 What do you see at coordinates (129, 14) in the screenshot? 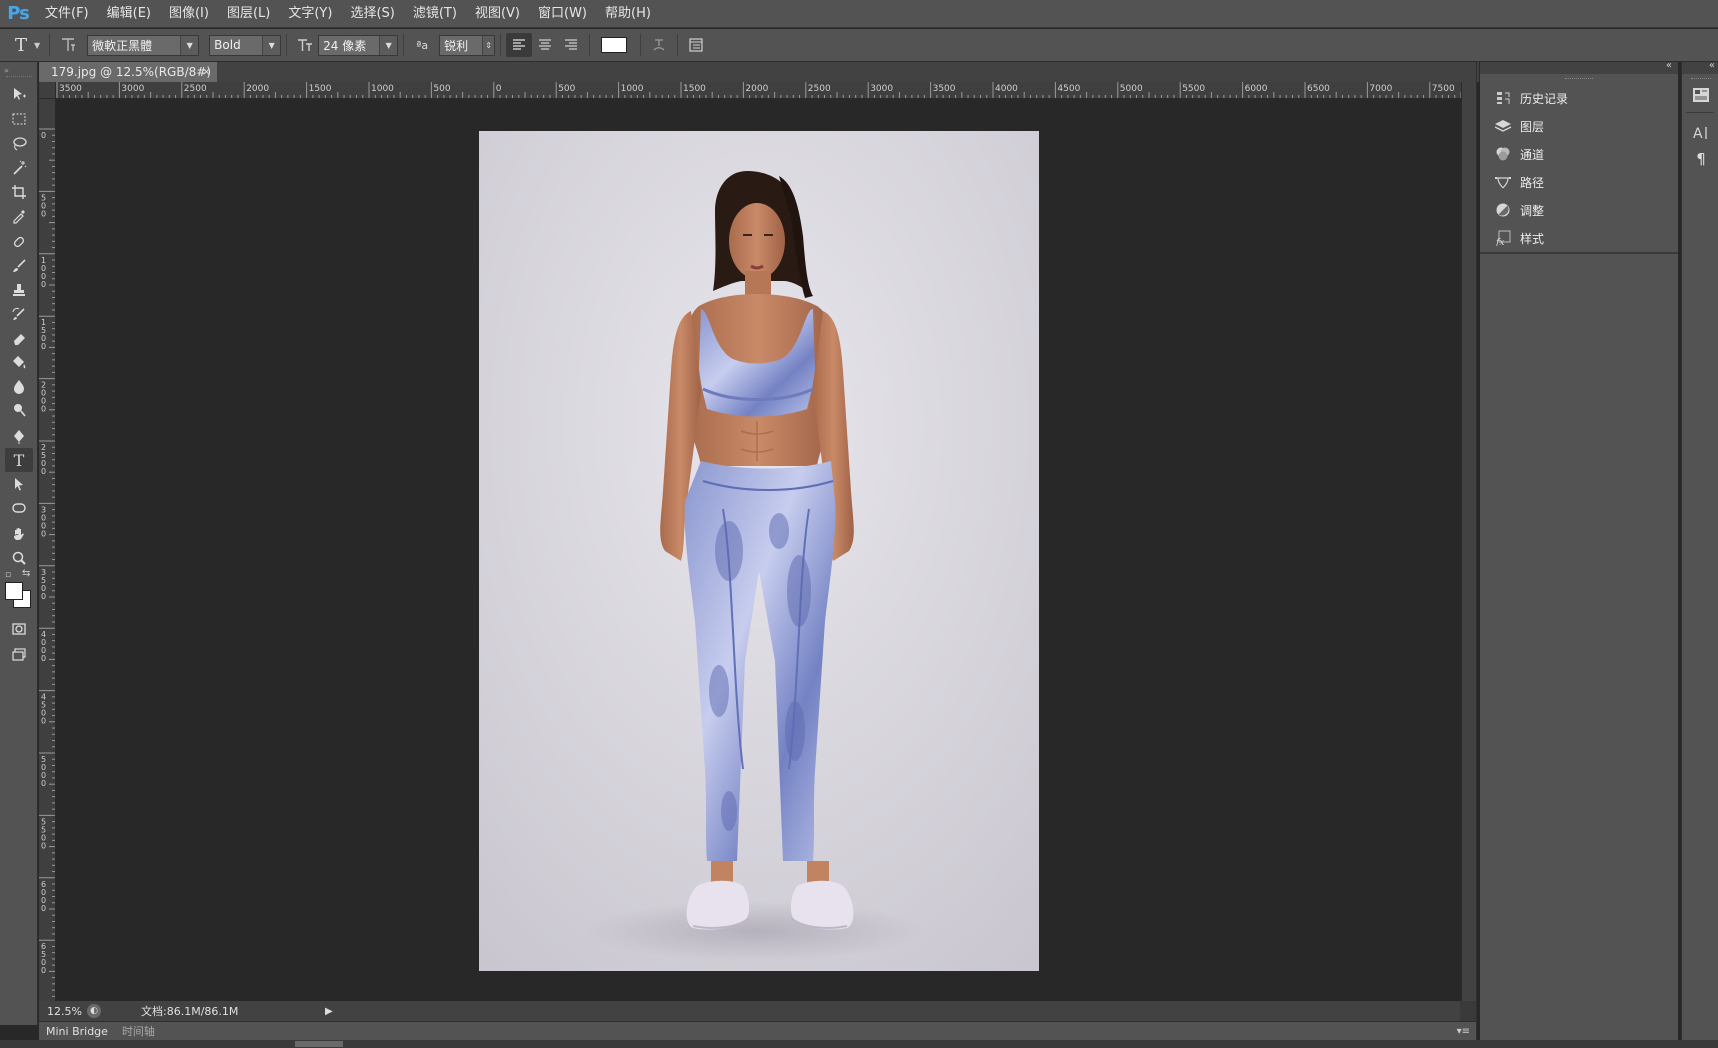
I see `menu-edit: 编辑(E)` at bounding box center [129, 14].